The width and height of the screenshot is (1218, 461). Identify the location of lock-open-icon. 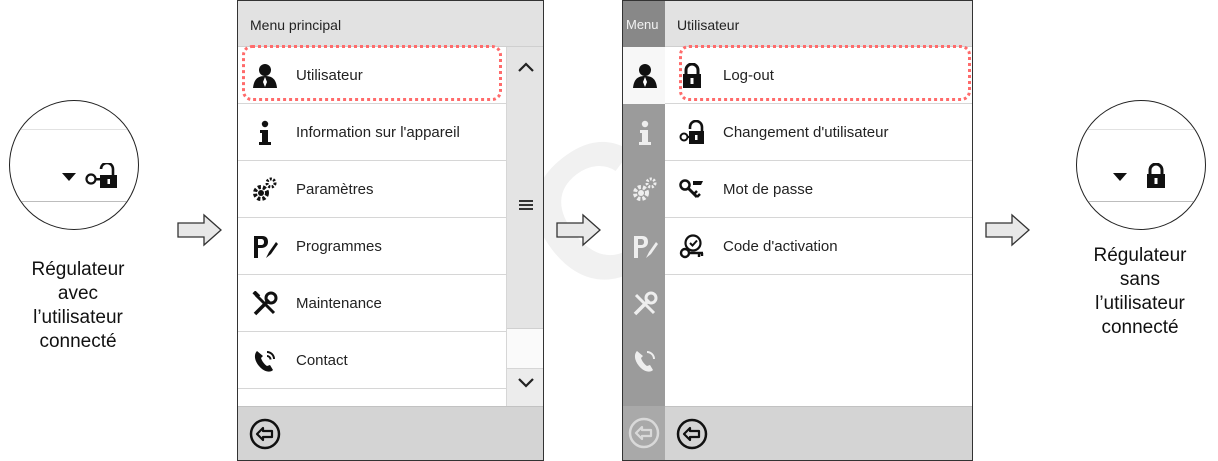
(101, 175).